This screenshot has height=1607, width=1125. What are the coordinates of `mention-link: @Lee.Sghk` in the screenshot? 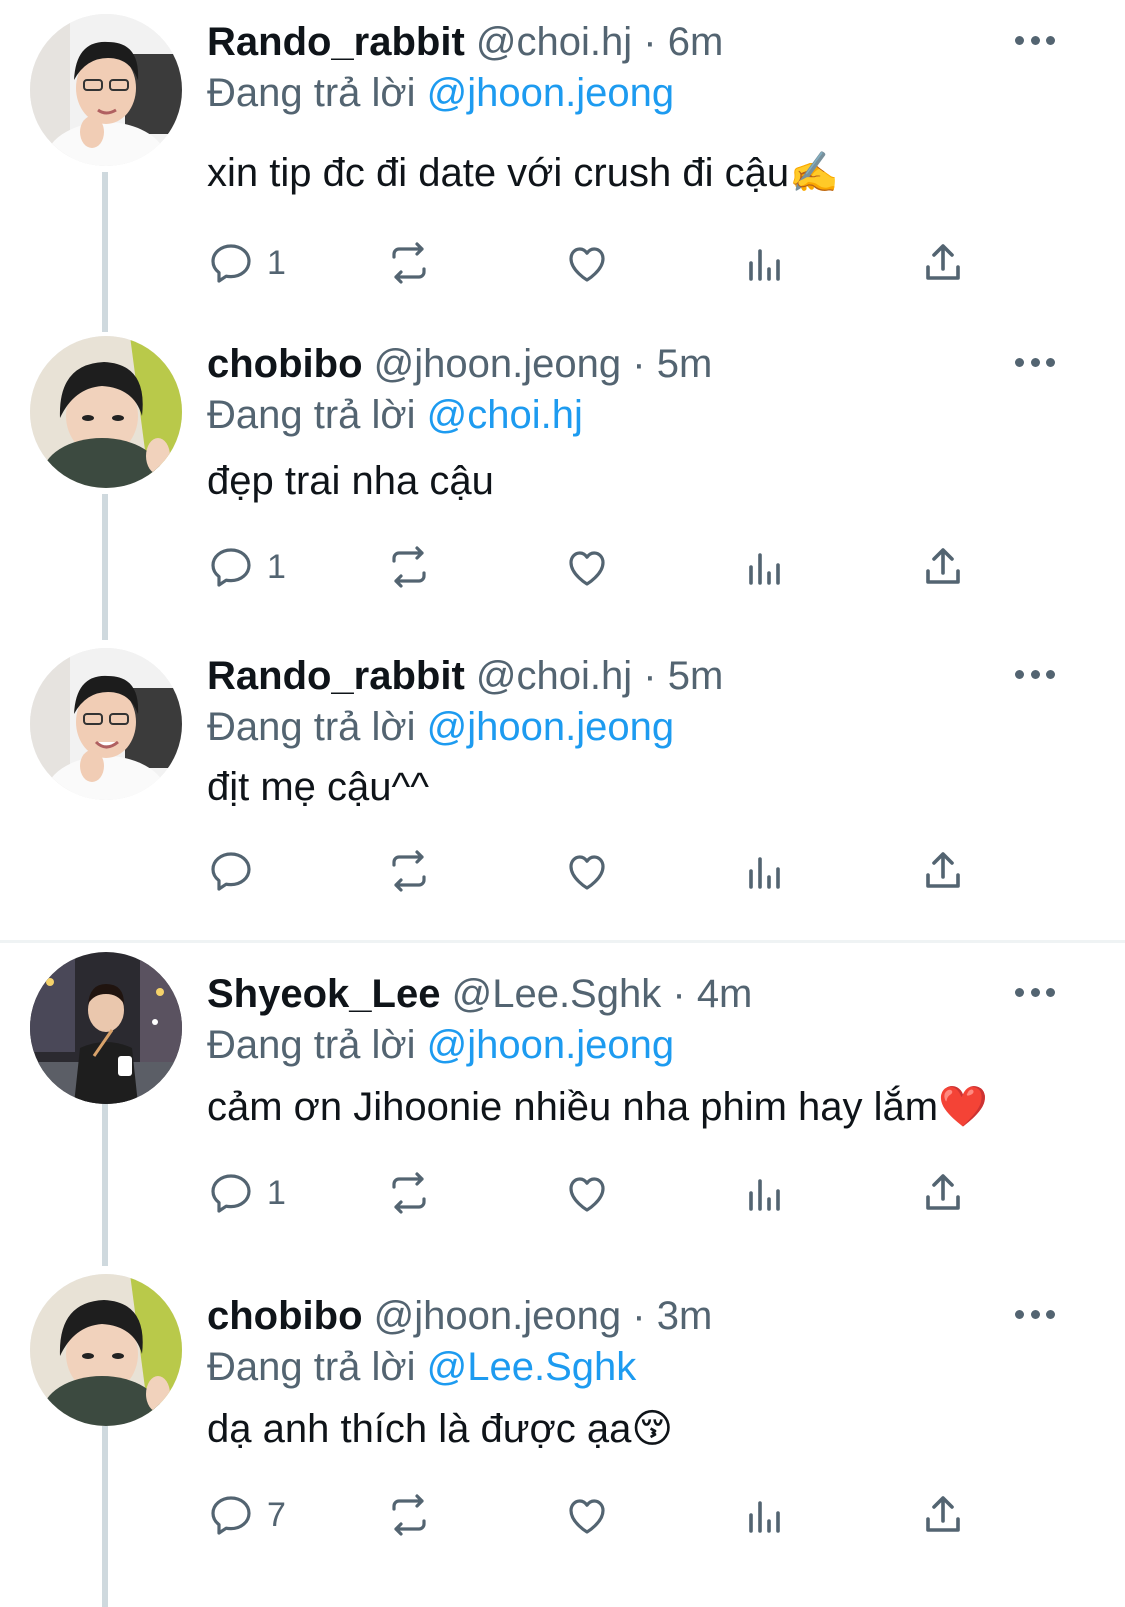 It's located at (532, 1367).